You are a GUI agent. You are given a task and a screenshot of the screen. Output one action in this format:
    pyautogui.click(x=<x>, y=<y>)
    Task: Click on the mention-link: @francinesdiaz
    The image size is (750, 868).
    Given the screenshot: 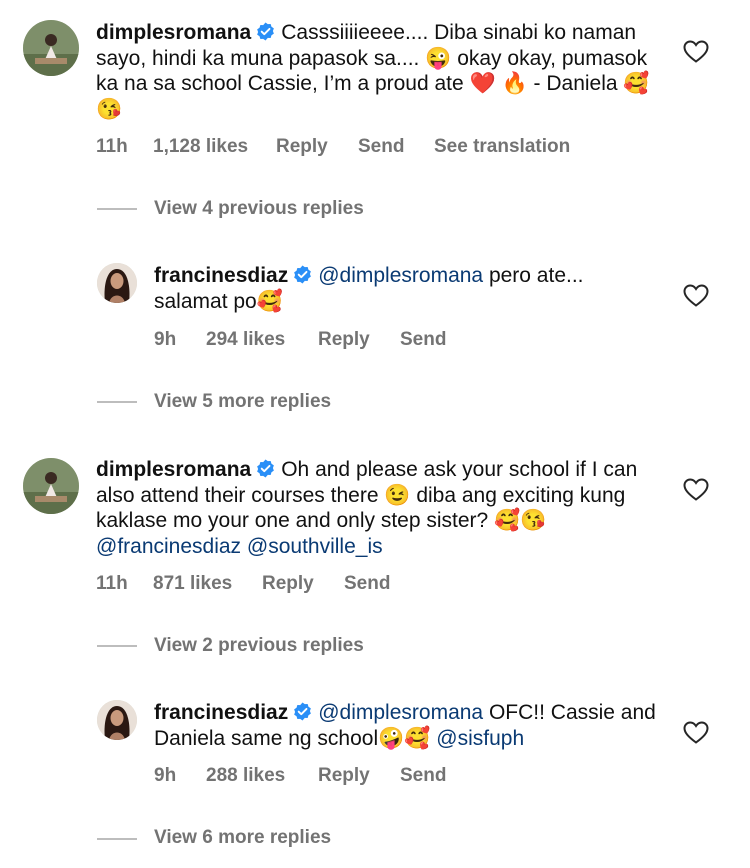 What is the action you would take?
    pyautogui.click(x=168, y=546)
    